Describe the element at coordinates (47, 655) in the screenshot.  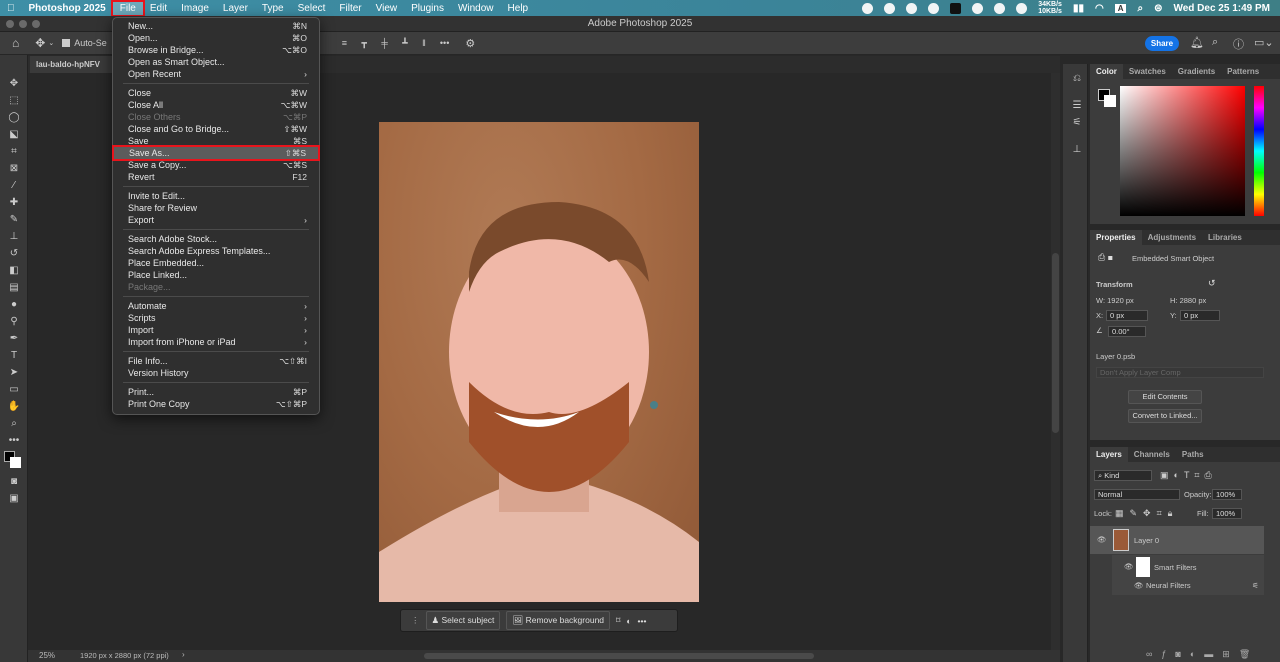
I see `zoom-level: 25%` at that location.